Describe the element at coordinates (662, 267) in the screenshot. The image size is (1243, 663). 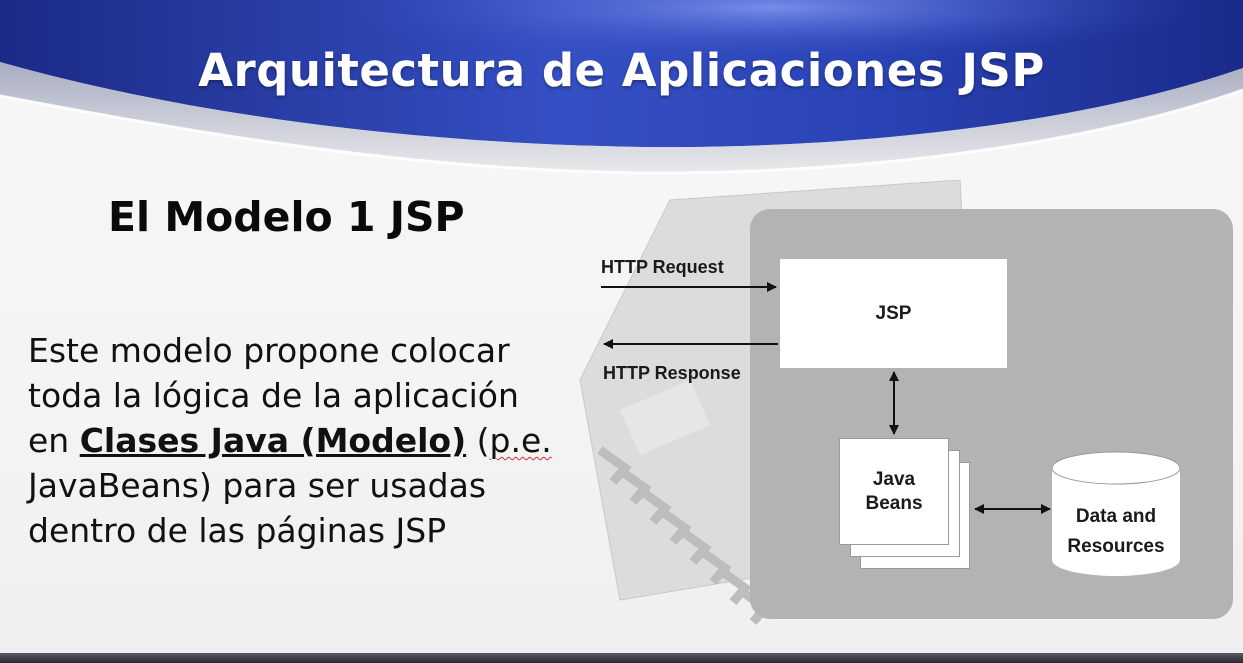
I see `http-request-label: HTTP Request` at that location.